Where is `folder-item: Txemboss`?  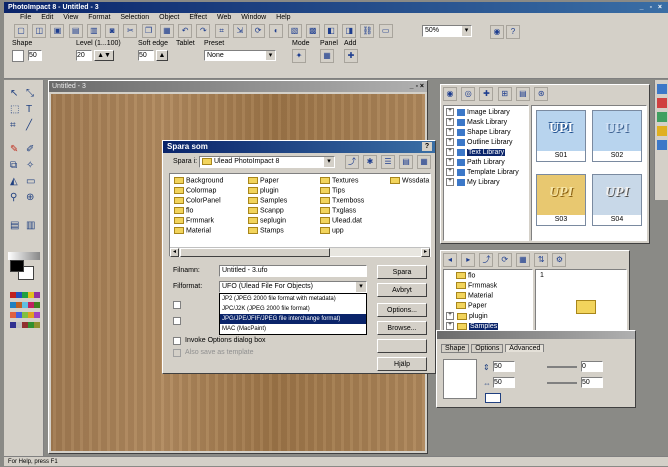
folder-item: Txemboss is located at coordinates (342, 200).